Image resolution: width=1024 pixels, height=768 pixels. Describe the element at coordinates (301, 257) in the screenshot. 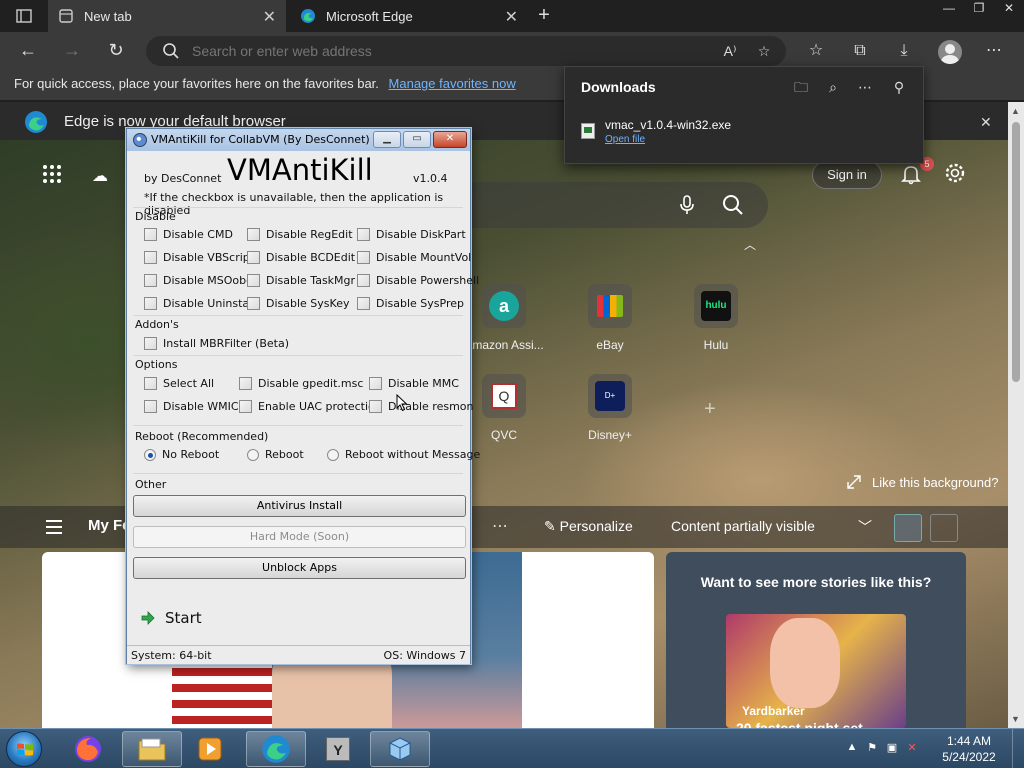

I see `checkbox-disable-bcdedit: Disable BCDEdit` at that location.